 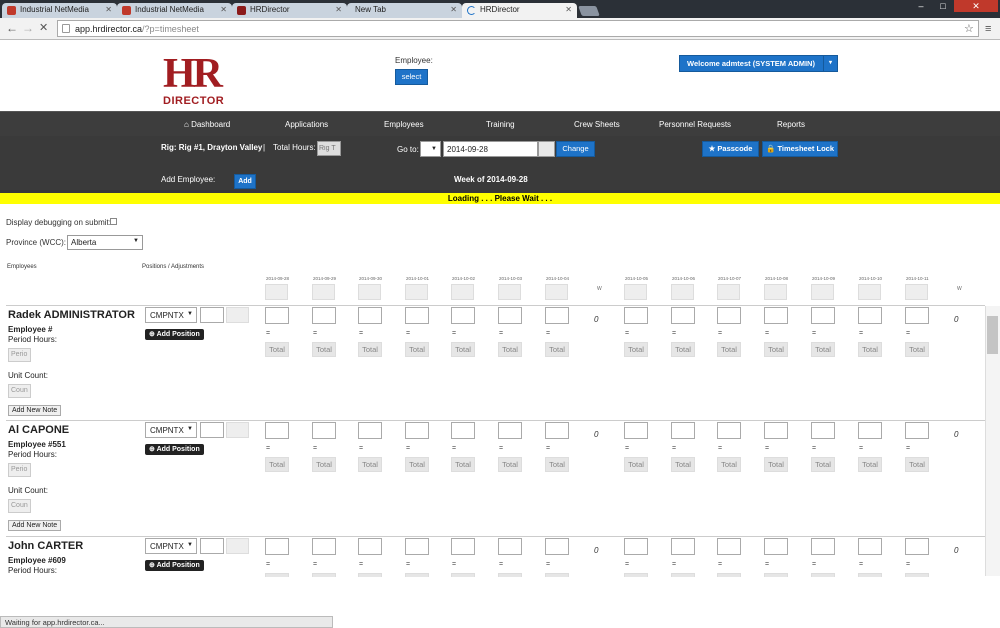 I want to click on total-hours-input, so click(x=329, y=148).